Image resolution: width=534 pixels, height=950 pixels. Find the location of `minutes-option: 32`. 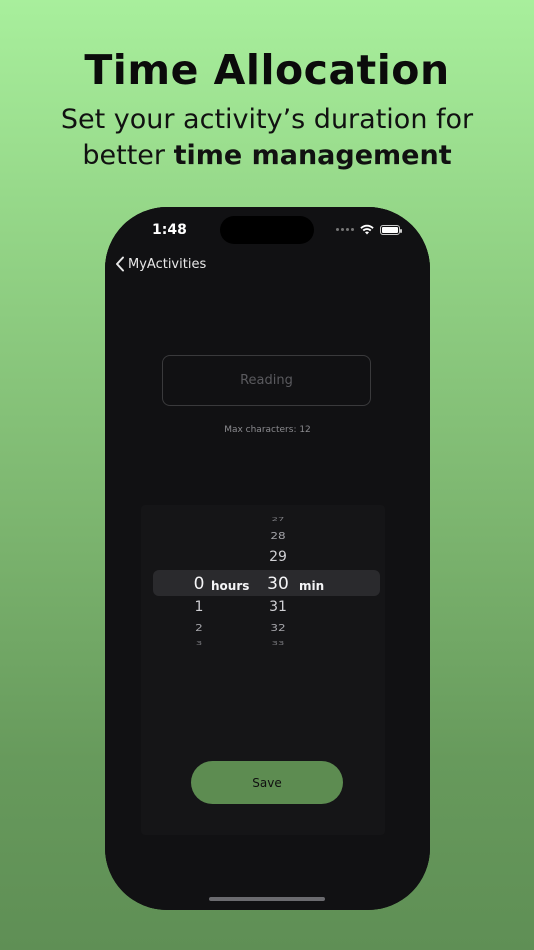

minutes-option: 32 is located at coordinates (278, 627).